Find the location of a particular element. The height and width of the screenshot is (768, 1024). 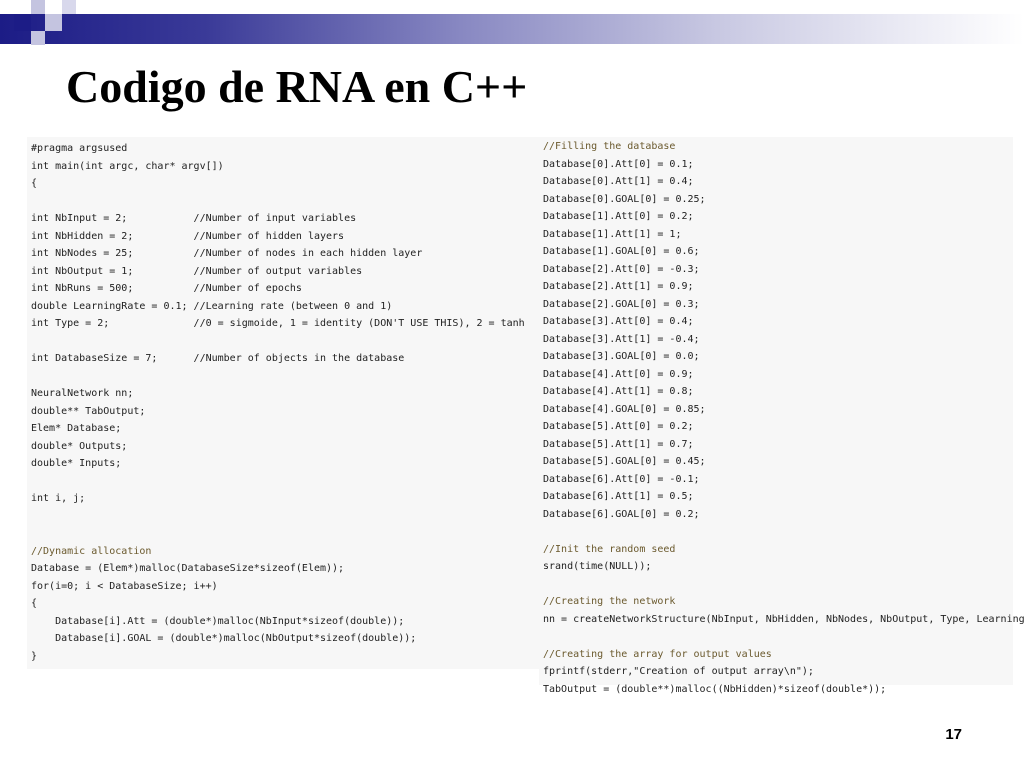

code-line: NeuralNetwork nn; is located at coordinates (82, 393).